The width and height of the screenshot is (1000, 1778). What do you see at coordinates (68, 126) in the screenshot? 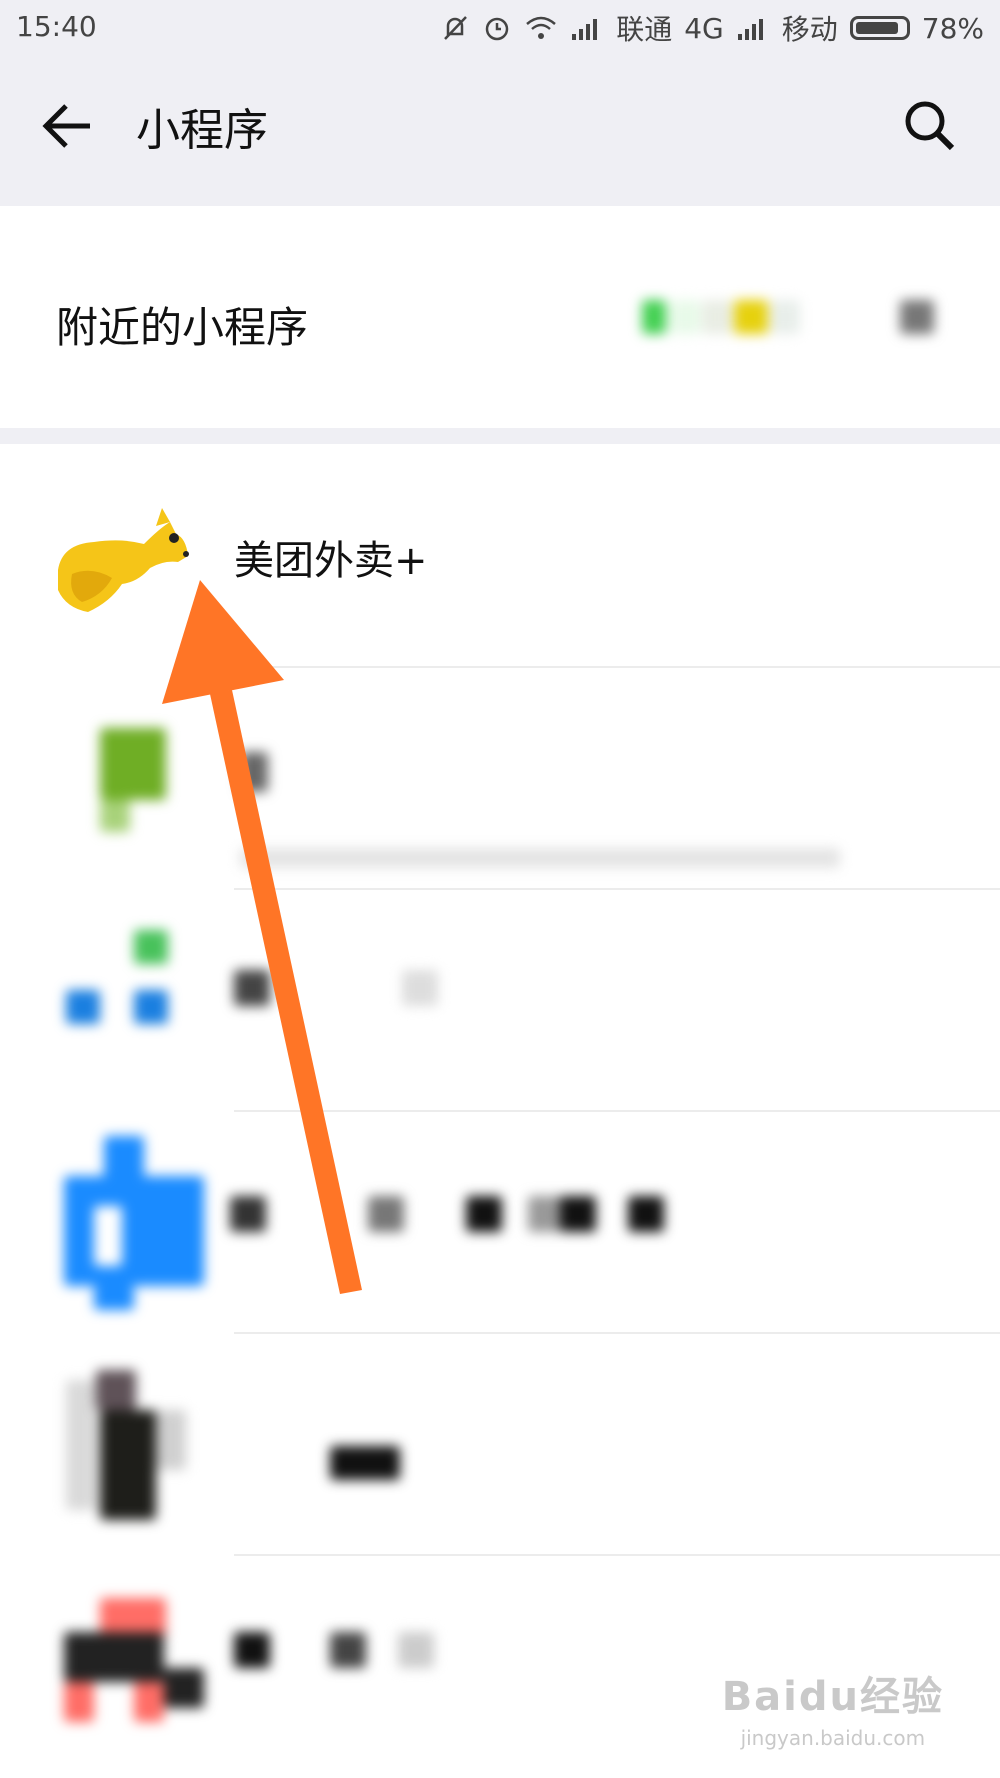
I see `back-arrow-icon` at bounding box center [68, 126].